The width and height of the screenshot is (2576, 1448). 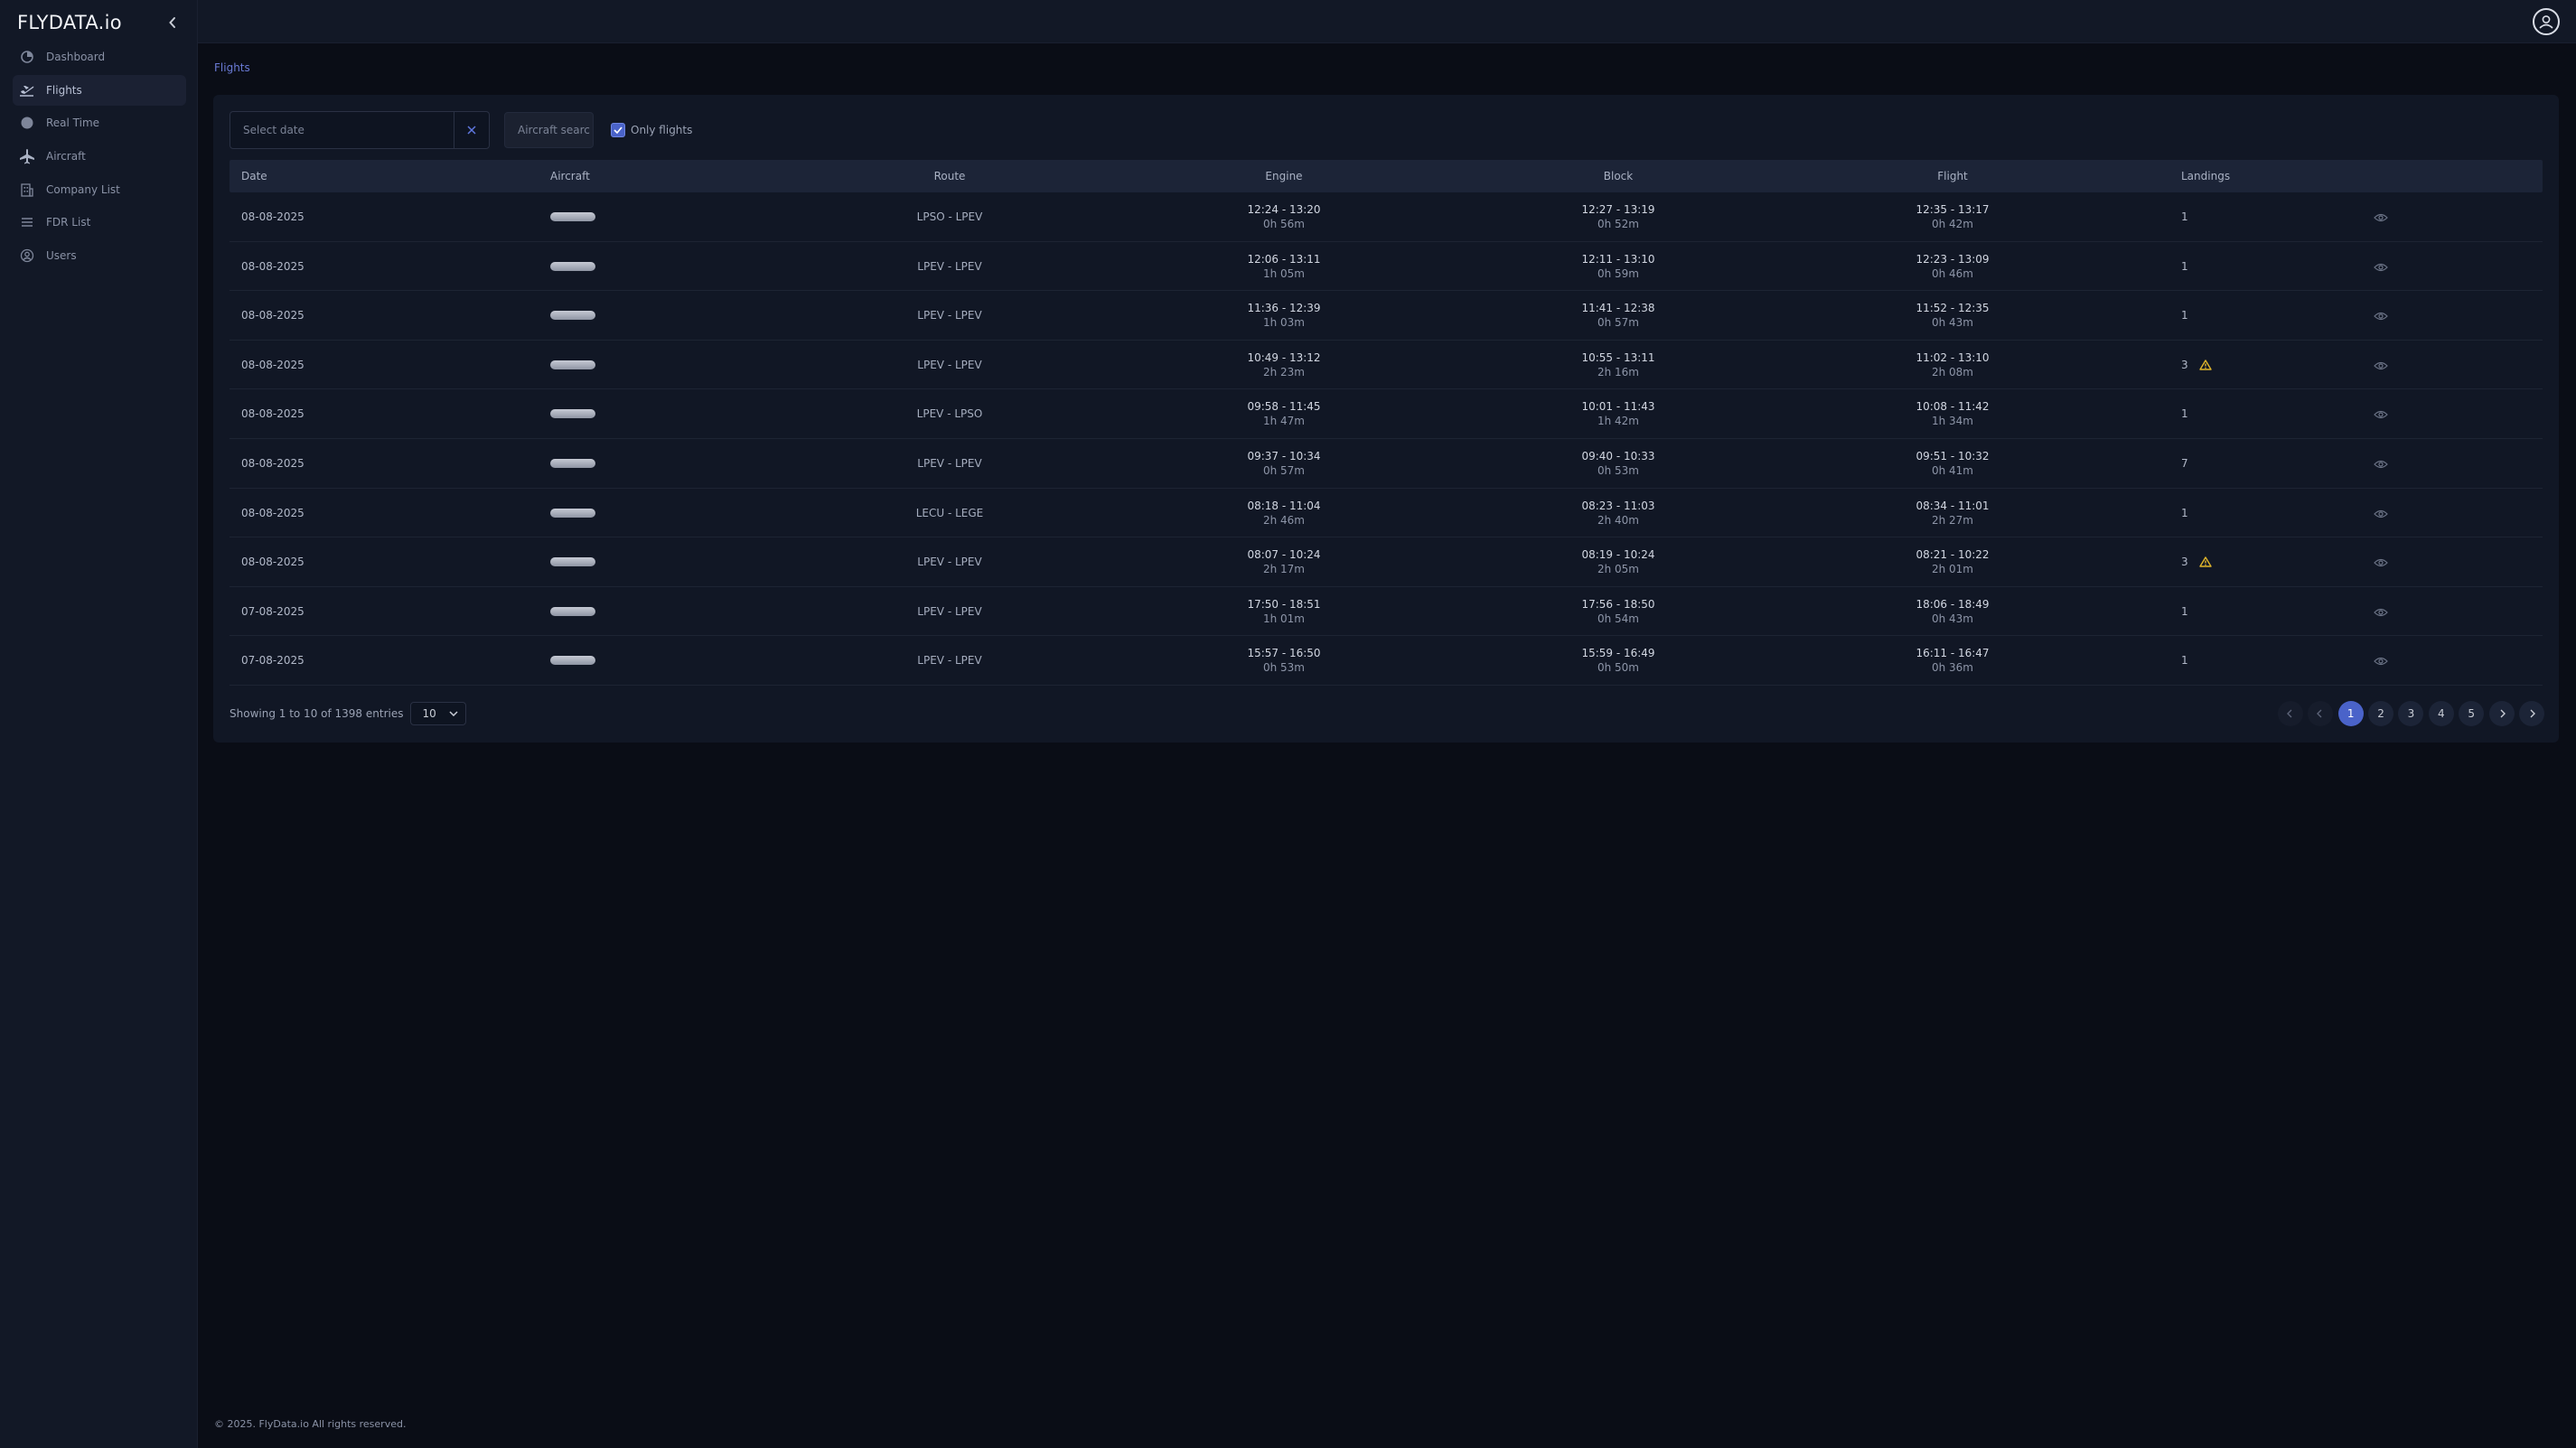 What do you see at coordinates (1952, 464) in the screenshot?
I see `cell-flight: 09:51 - 10:32 0h 41m` at bounding box center [1952, 464].